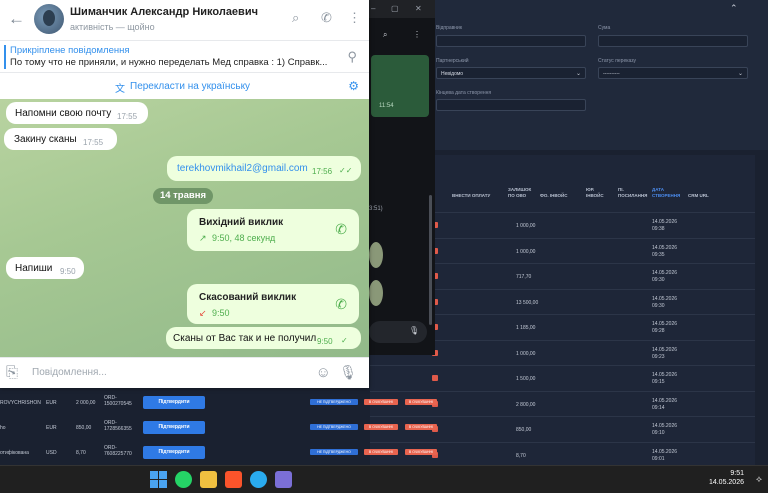  I want to click on minimize-icon: –, so click(373, 8).